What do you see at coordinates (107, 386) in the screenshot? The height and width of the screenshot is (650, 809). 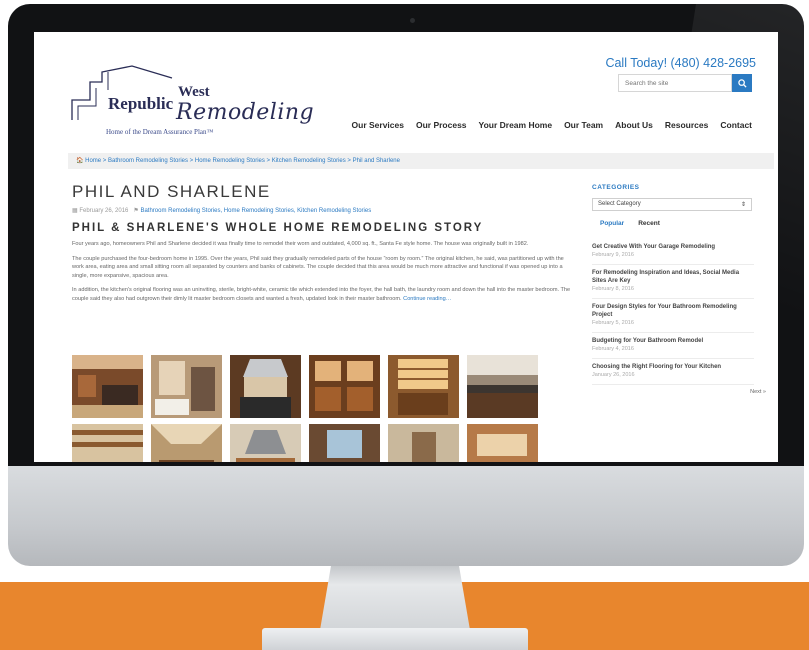 I see `gallery-thumb-kitchen-photo` at bounding box center [107, 386].